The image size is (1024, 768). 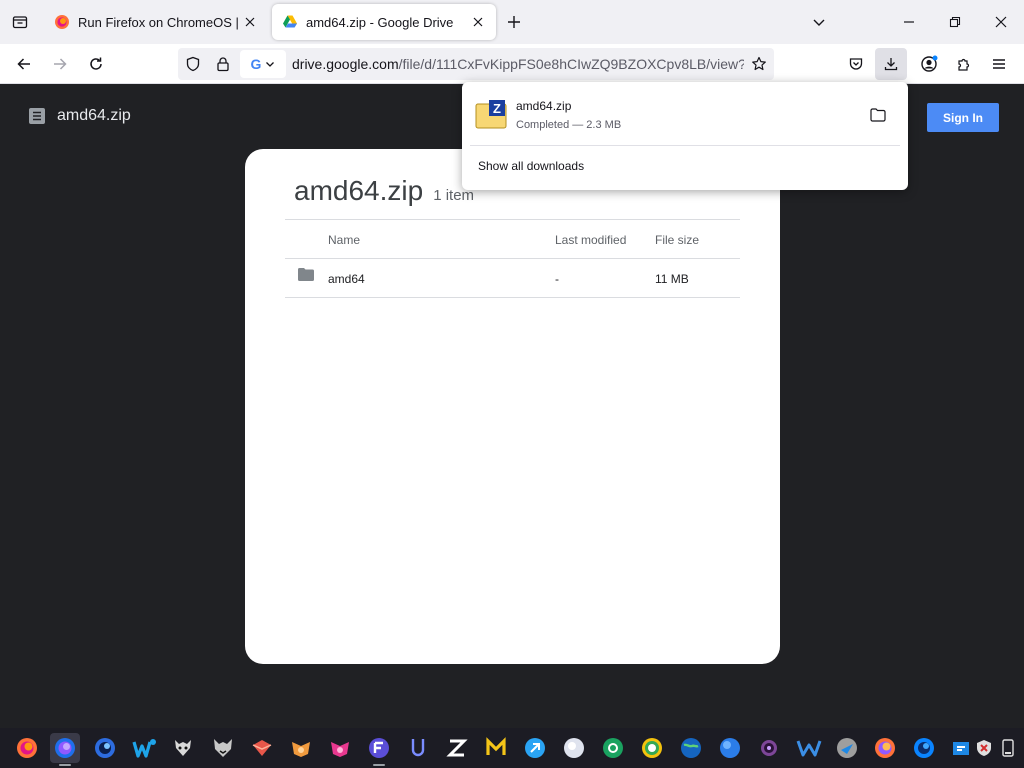 I want to click on tracking-protection-button, so click(x=193, y=64).